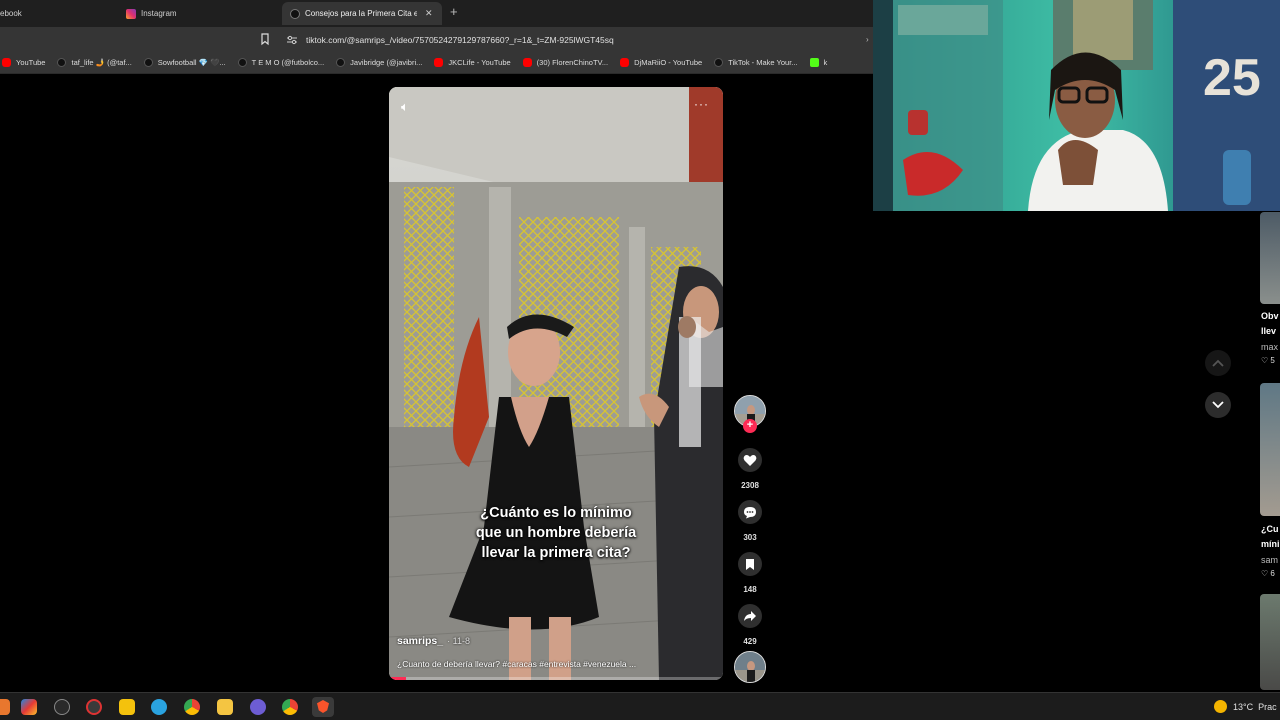  I want to click on caption-line: llevar la primera cita?, so click(556, 553).